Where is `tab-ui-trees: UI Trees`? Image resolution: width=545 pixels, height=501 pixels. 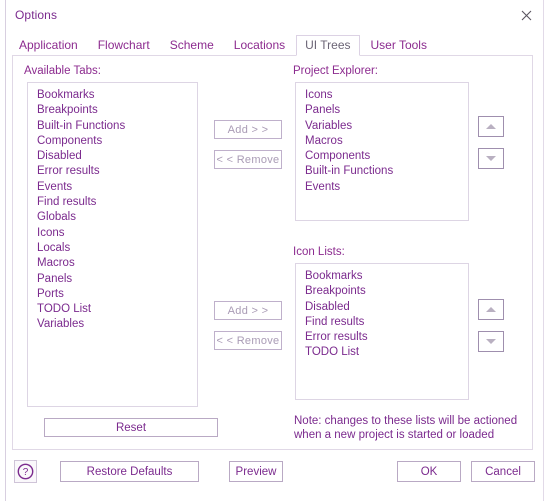 tab-ui-trees: UI Trees is located at coordinates (328, 45).